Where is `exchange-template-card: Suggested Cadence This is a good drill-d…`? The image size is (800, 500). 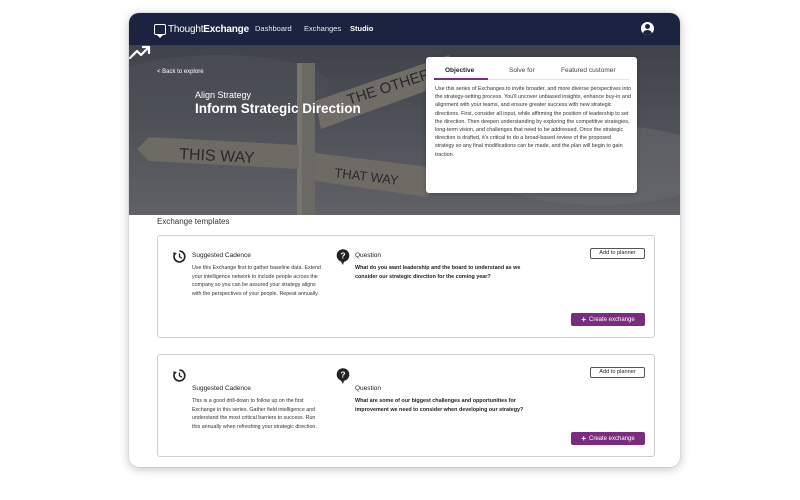 exchange-template-card: Suggested Cadence This is a good drill-d… is located at coordinates (406, 405).